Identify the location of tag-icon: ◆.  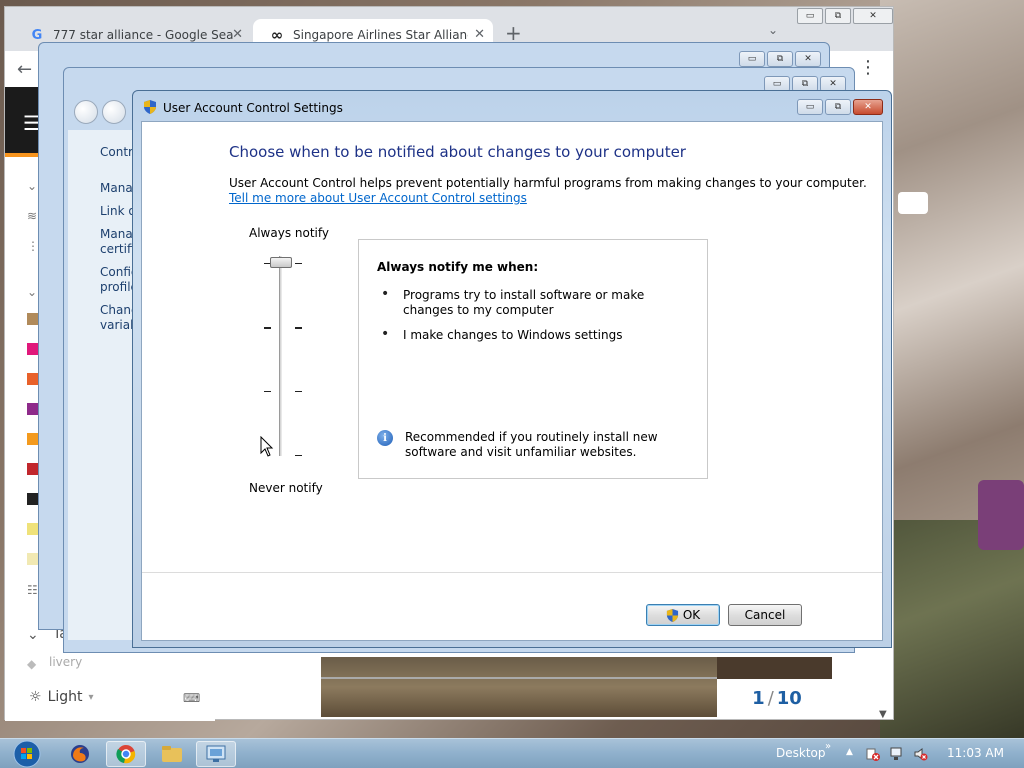
(32, 664).